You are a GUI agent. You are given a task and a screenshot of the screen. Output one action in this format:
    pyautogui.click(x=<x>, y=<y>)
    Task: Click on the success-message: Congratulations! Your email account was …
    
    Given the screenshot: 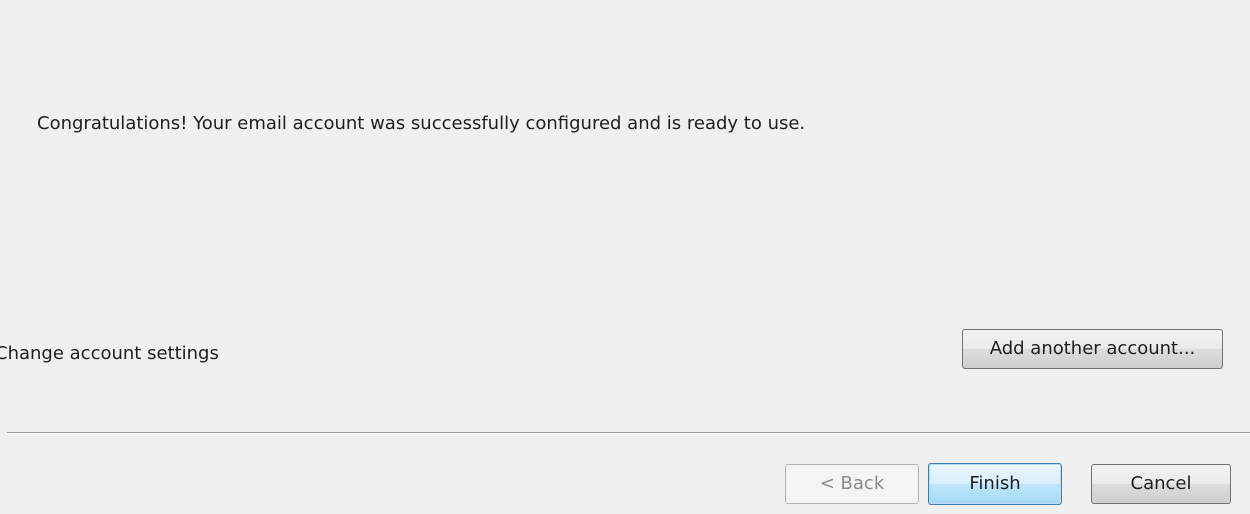 What is the action you would take?
    pyautogui.click(x=421, y=123)
    